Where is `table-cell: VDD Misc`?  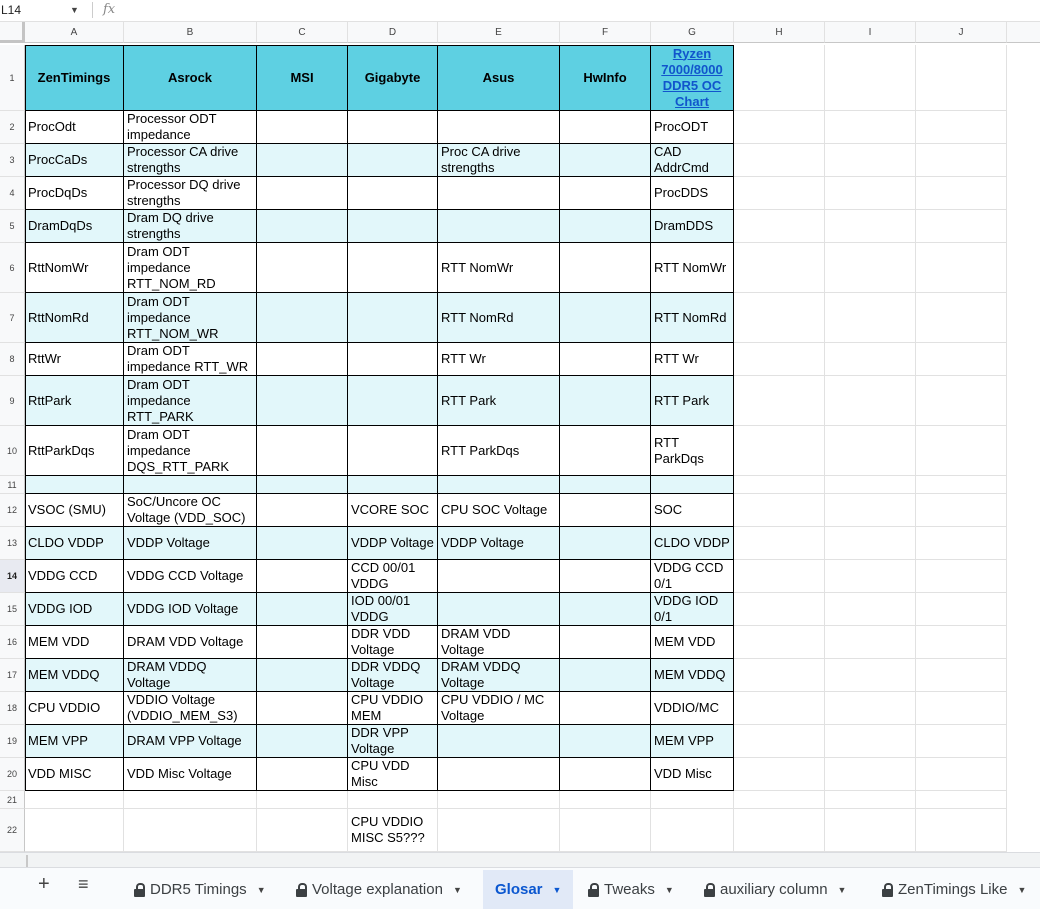 table-cell: VDD Misc is located at coordinates (692, 774).